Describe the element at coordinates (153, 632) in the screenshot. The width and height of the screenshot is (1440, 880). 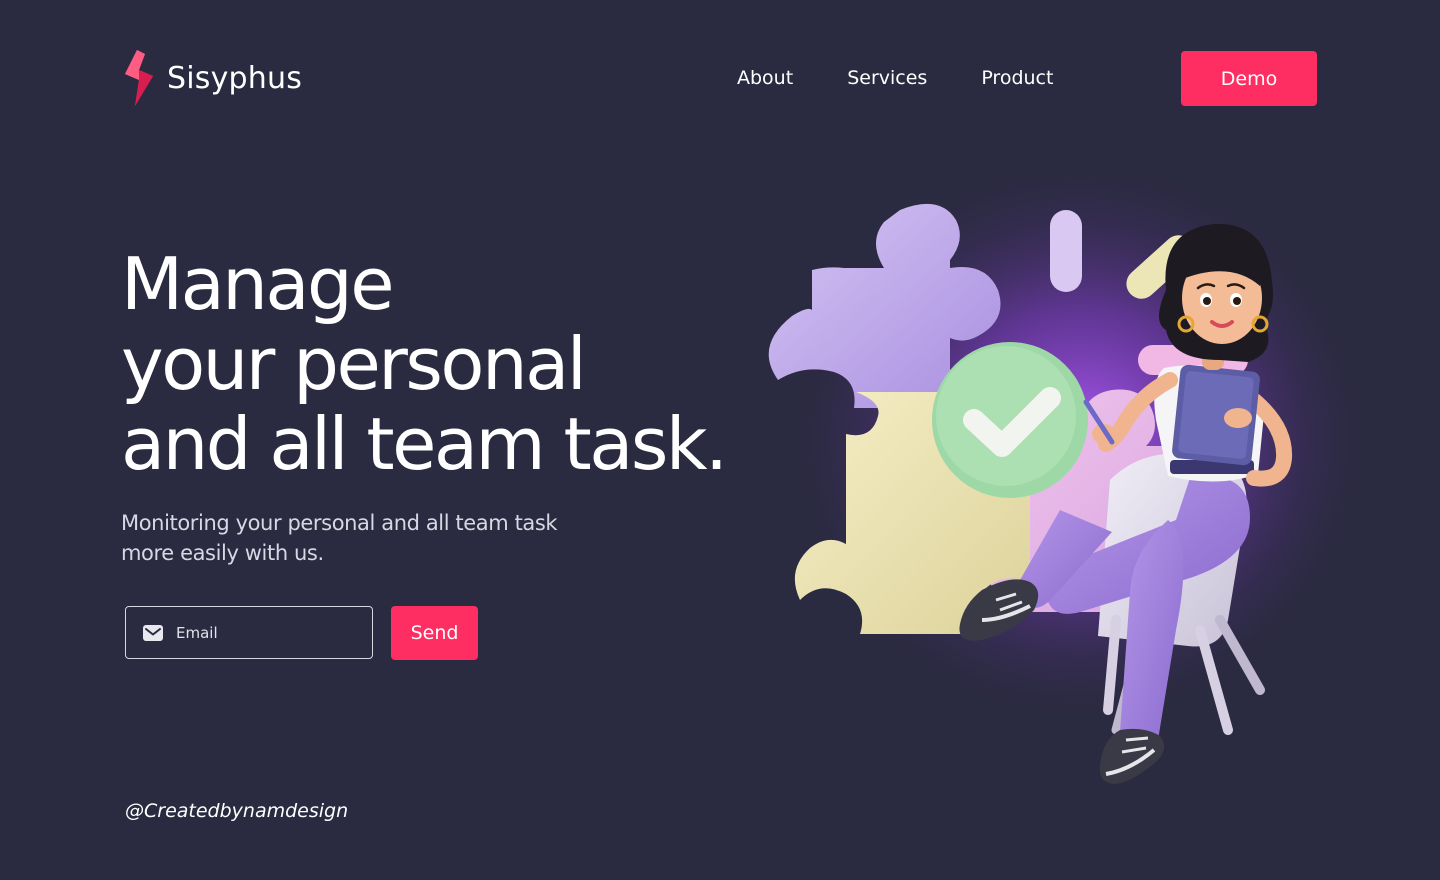
I see `mail-icon` at that location.